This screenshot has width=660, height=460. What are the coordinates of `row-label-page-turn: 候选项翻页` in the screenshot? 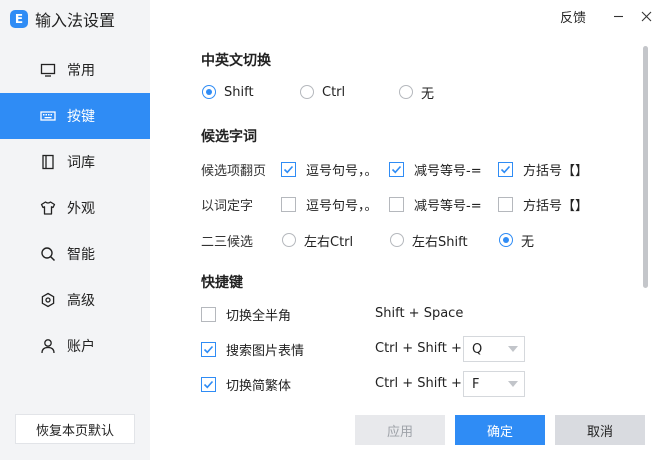 It's located at (234, 171).